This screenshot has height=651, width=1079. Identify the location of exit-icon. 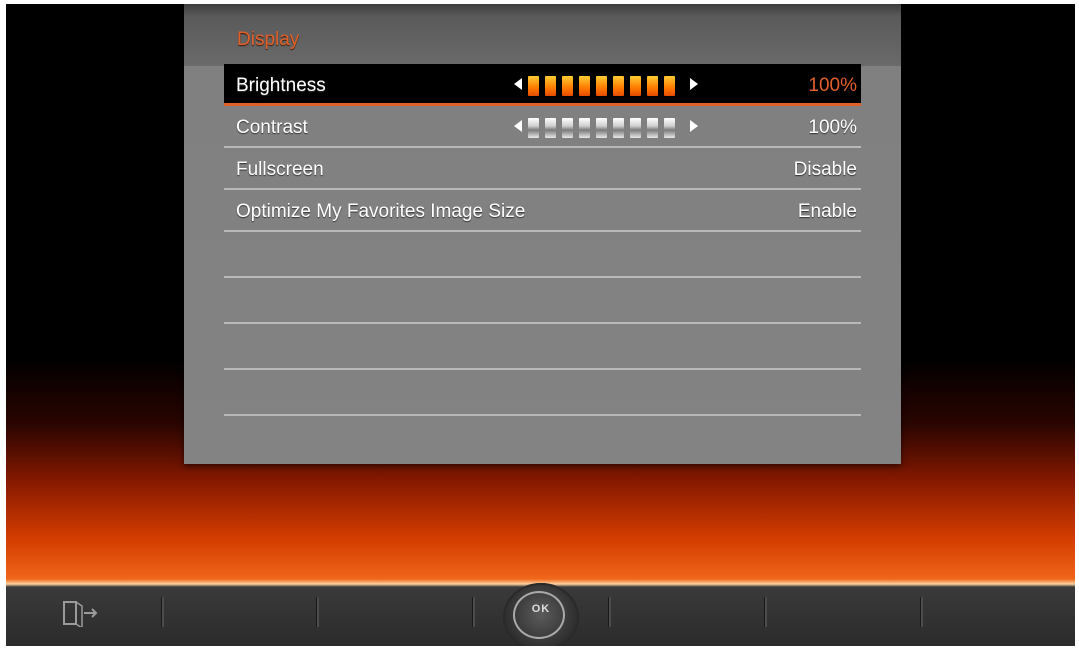
(80, 613).